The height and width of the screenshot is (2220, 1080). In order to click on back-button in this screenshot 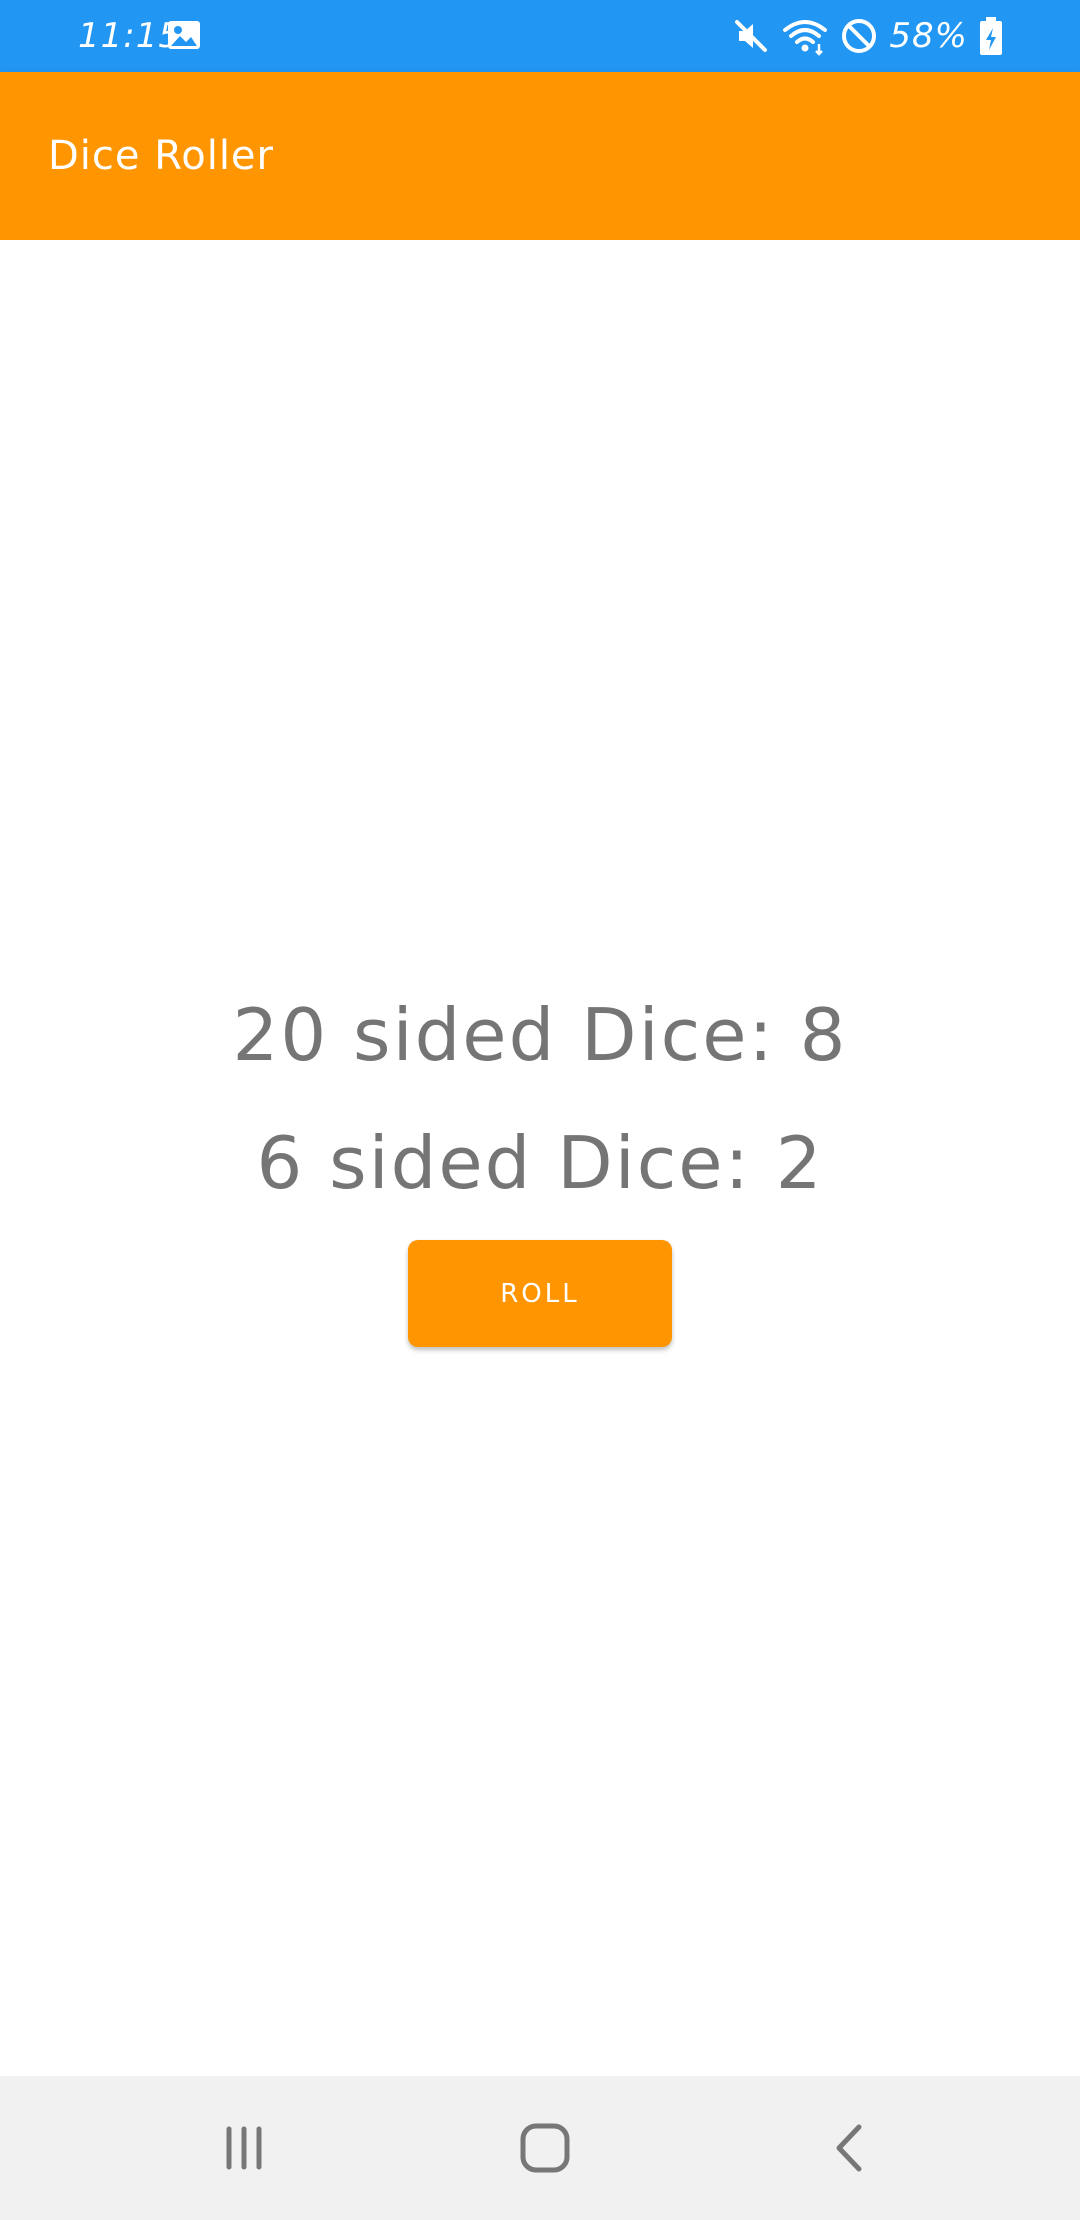, I will do `click(849, 2148)`.